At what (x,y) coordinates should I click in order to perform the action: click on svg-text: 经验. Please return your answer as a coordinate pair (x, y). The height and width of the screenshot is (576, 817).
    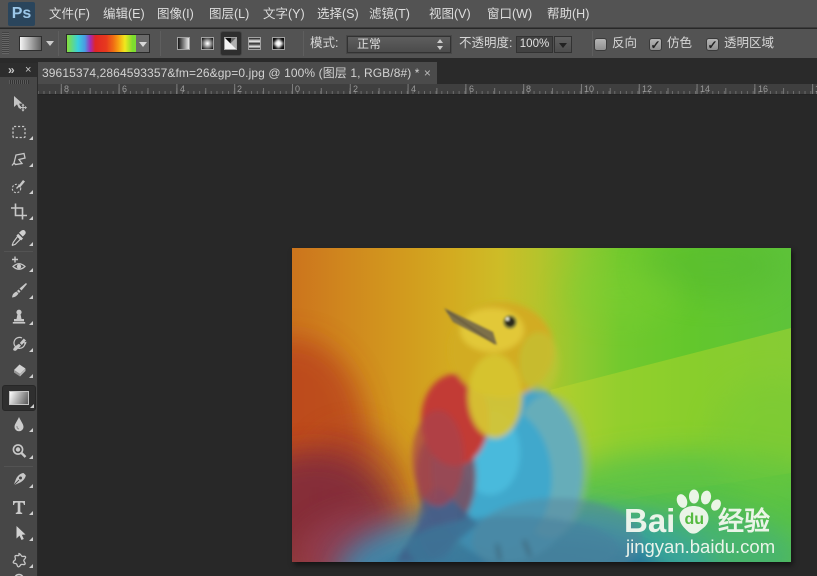
    Looking at the image, I should click on (744, 521).